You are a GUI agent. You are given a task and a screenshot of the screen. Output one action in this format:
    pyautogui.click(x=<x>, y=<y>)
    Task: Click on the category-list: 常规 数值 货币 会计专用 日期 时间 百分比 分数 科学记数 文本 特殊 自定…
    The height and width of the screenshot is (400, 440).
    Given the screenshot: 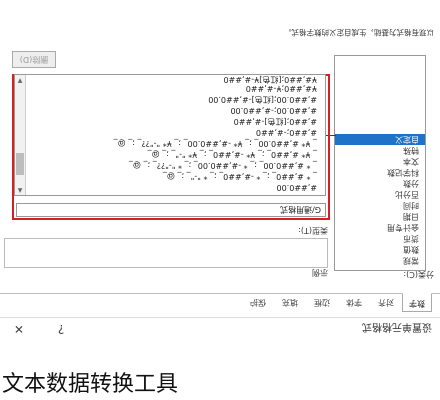 What is the action you would take?
    pyautogui.click(x=380, y=163)
    